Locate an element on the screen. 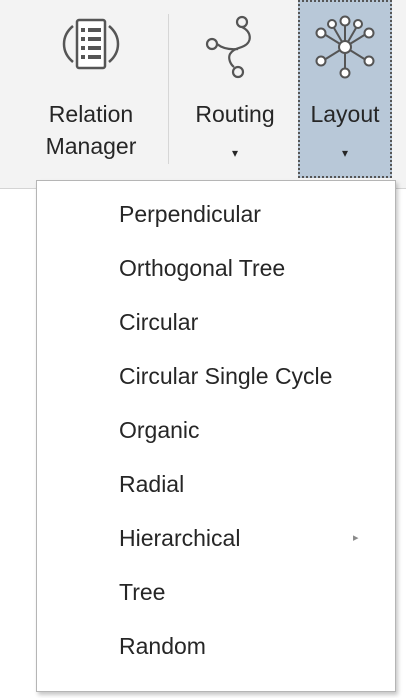 The image size is (406, 698). menu-item-label: Hierarchical is located at coordinates (180, 538).